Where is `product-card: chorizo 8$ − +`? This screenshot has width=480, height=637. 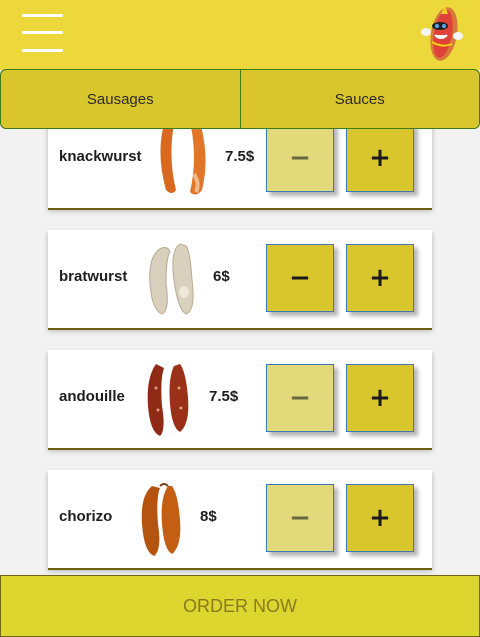 product-card: chorizo 8$ − + is located at coordinates (240, 519).